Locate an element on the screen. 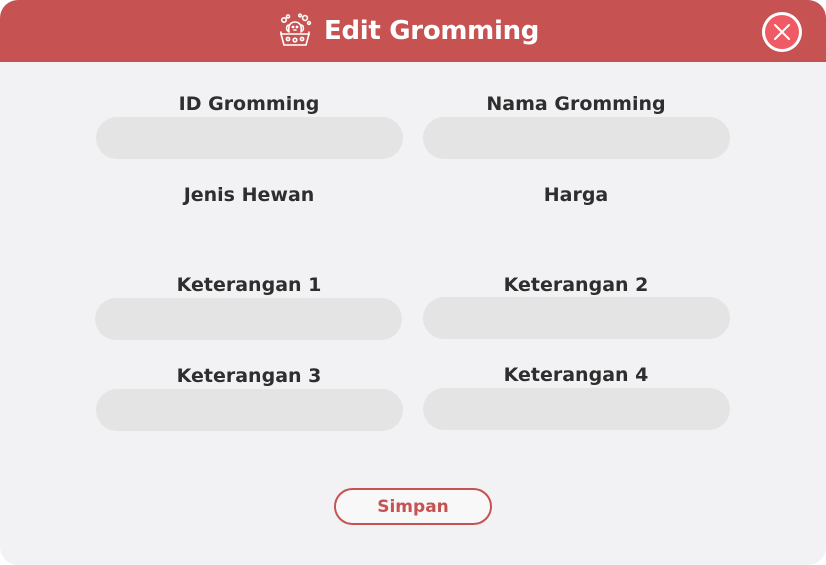  close-button is located at coordinates (782, 32).